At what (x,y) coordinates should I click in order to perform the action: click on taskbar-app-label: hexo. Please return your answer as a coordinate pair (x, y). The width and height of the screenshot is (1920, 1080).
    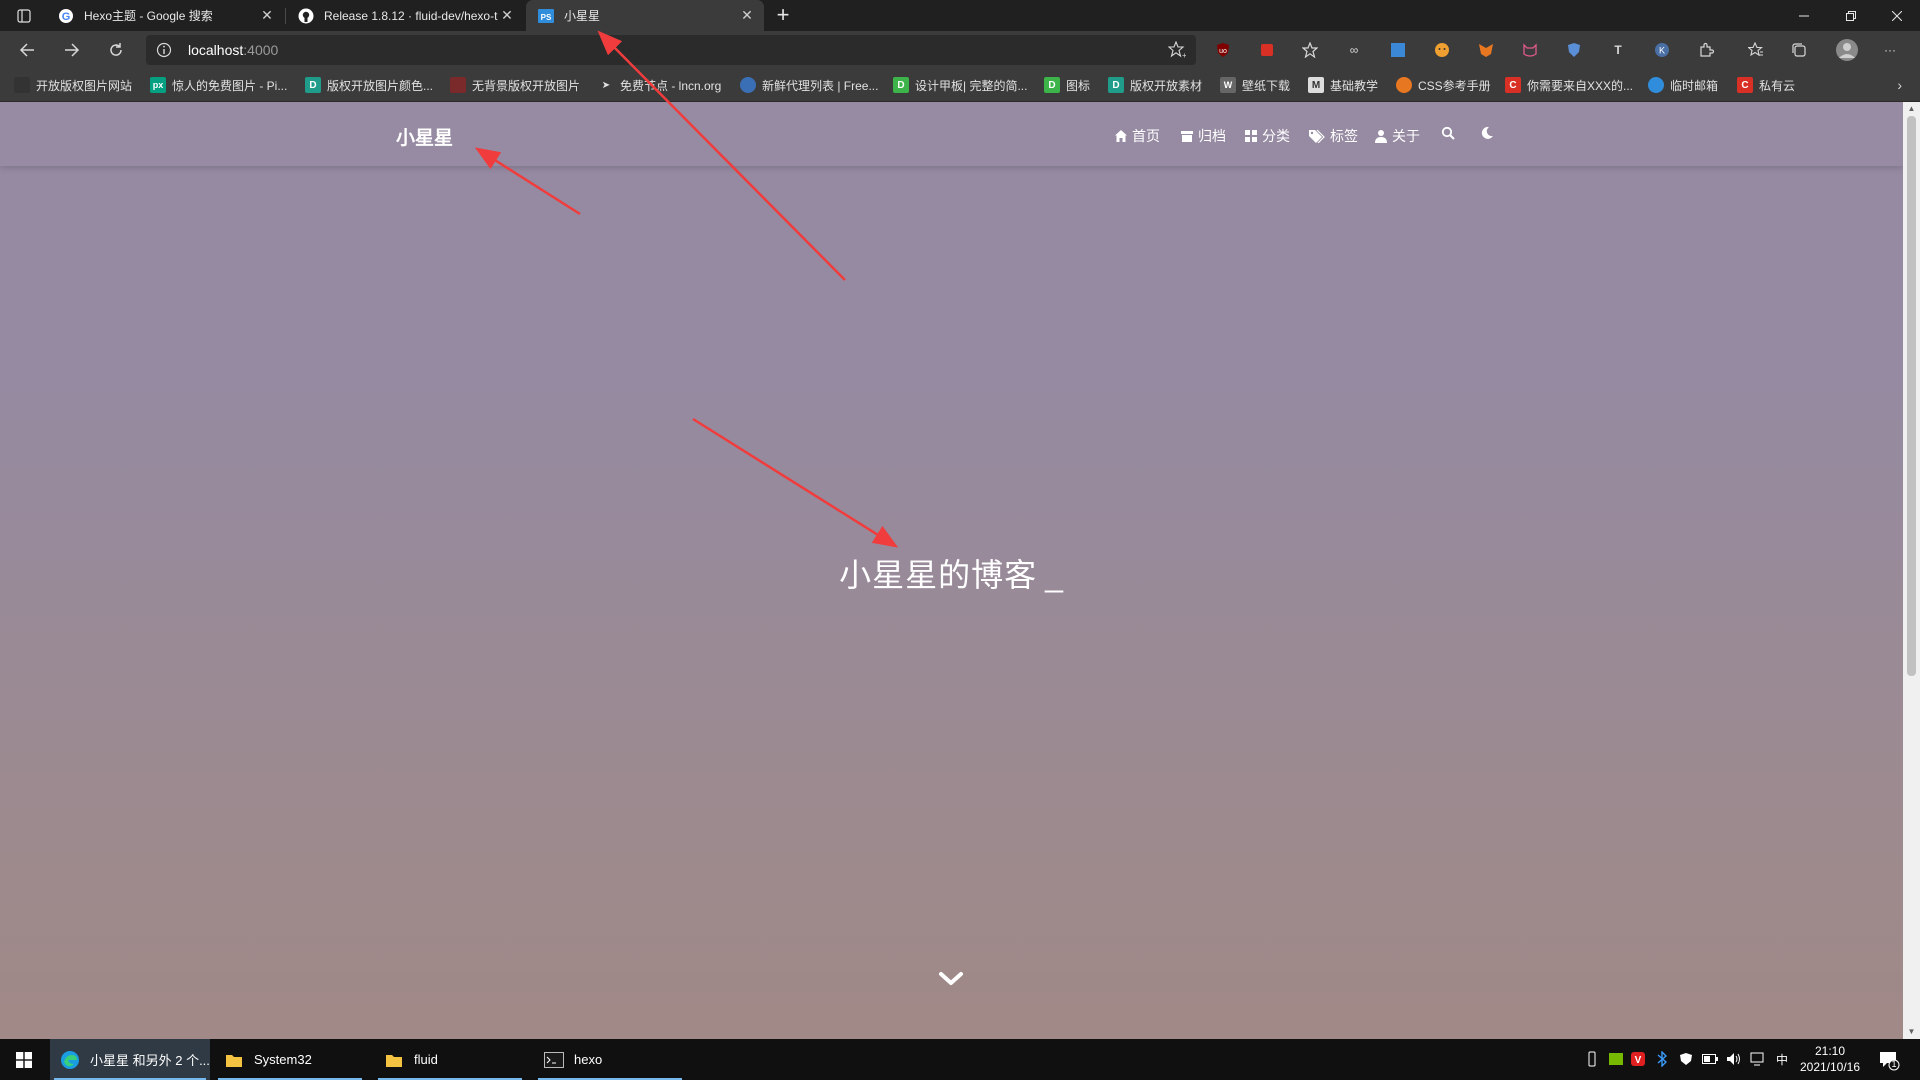
    Looking at the image, I should click on (588, 1059).